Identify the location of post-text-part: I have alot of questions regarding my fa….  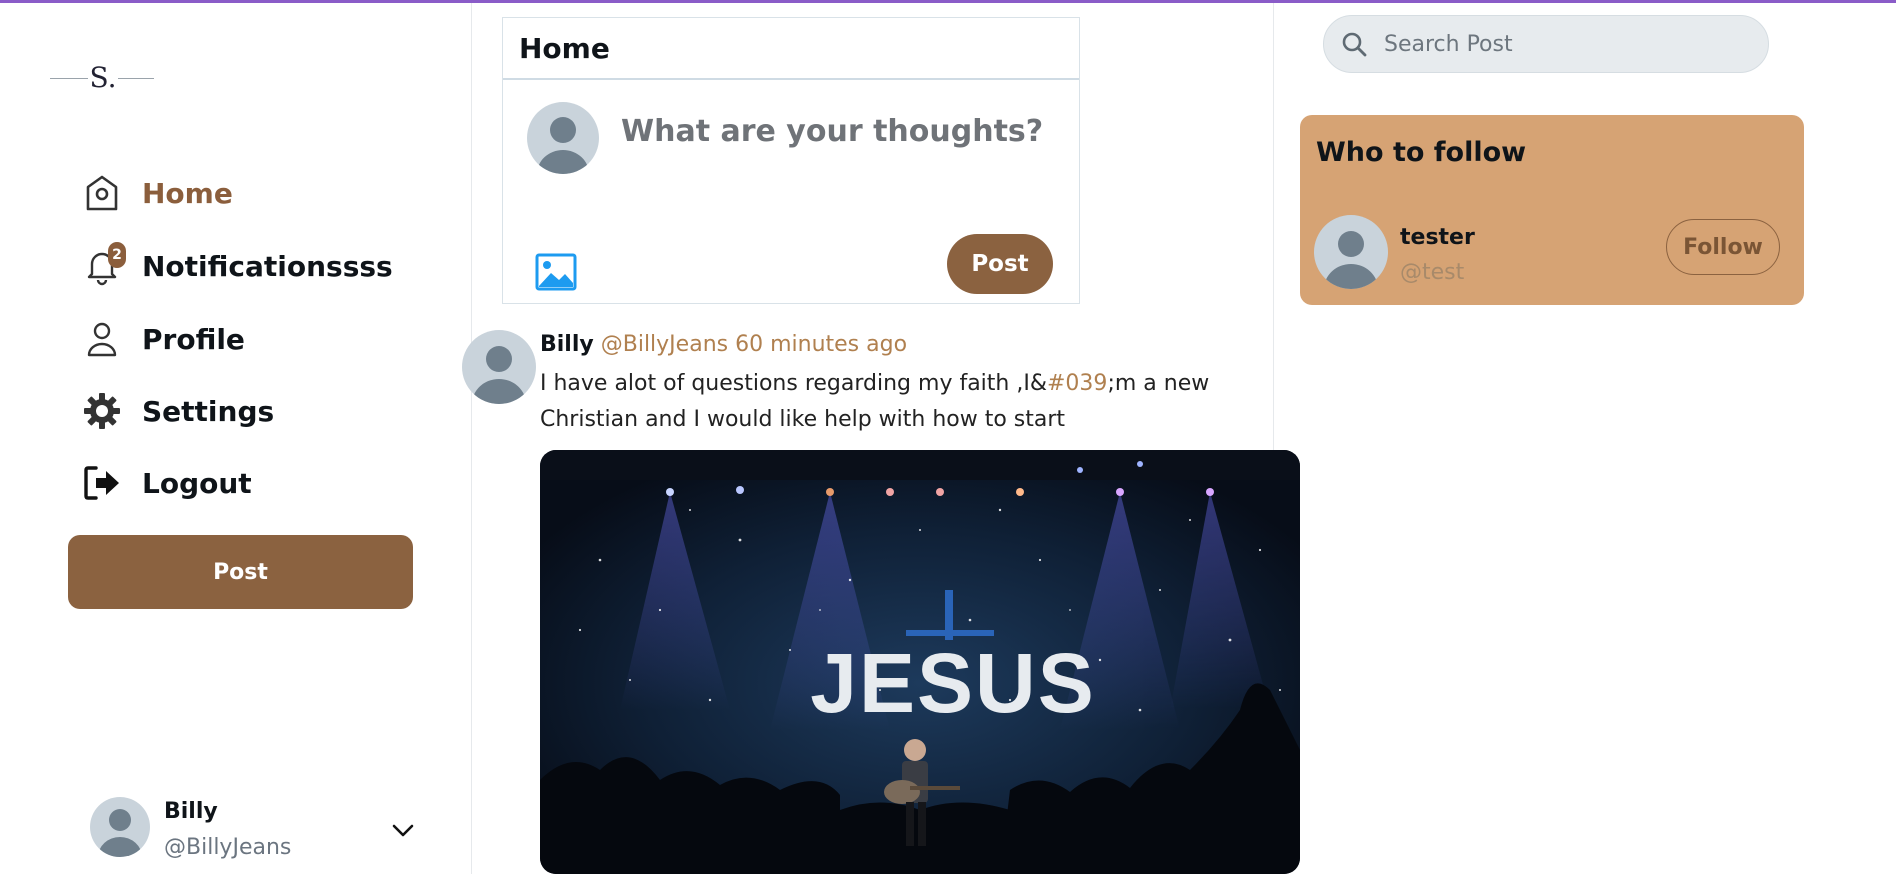
(793, 383).